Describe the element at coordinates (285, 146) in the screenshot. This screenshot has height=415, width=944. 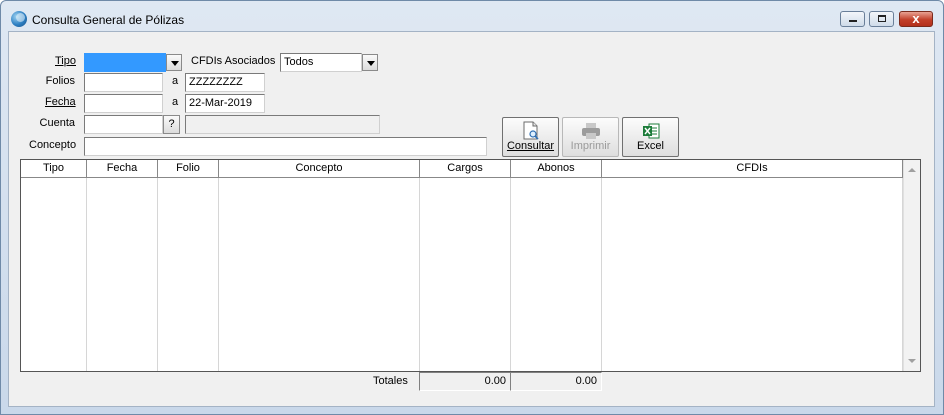
I see `concepto-input` at that location.